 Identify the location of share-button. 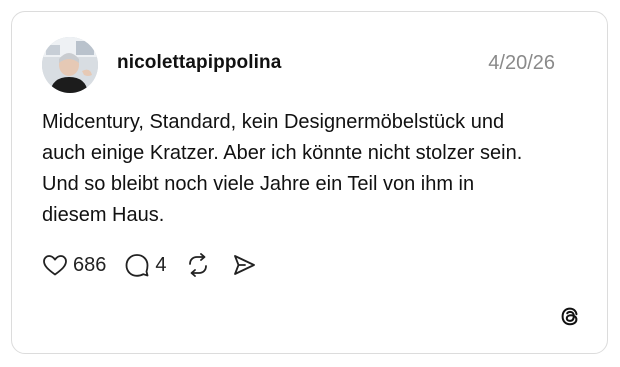
(244, 265).